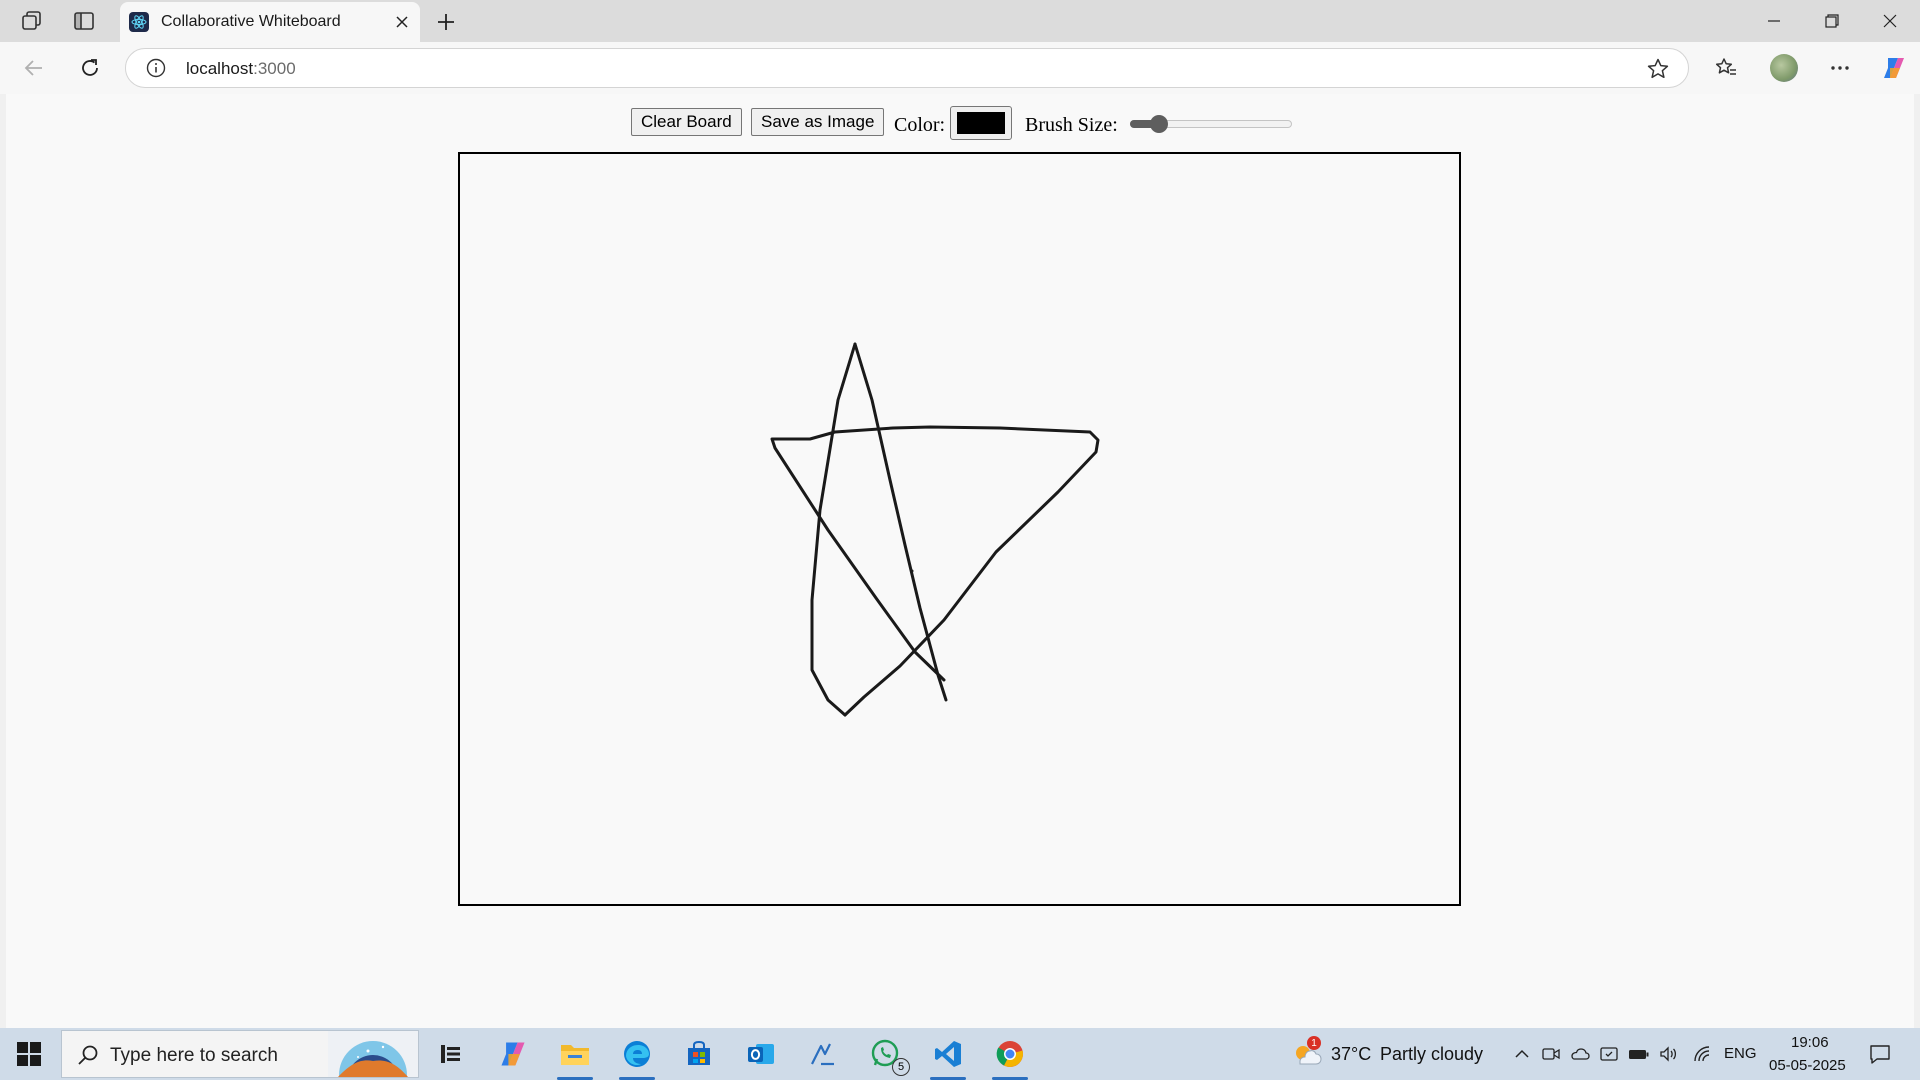  What do you see at coordinates (1840, 68) in the screenshot?
I see `more-options-icon` at bounding box center [1840, 68].